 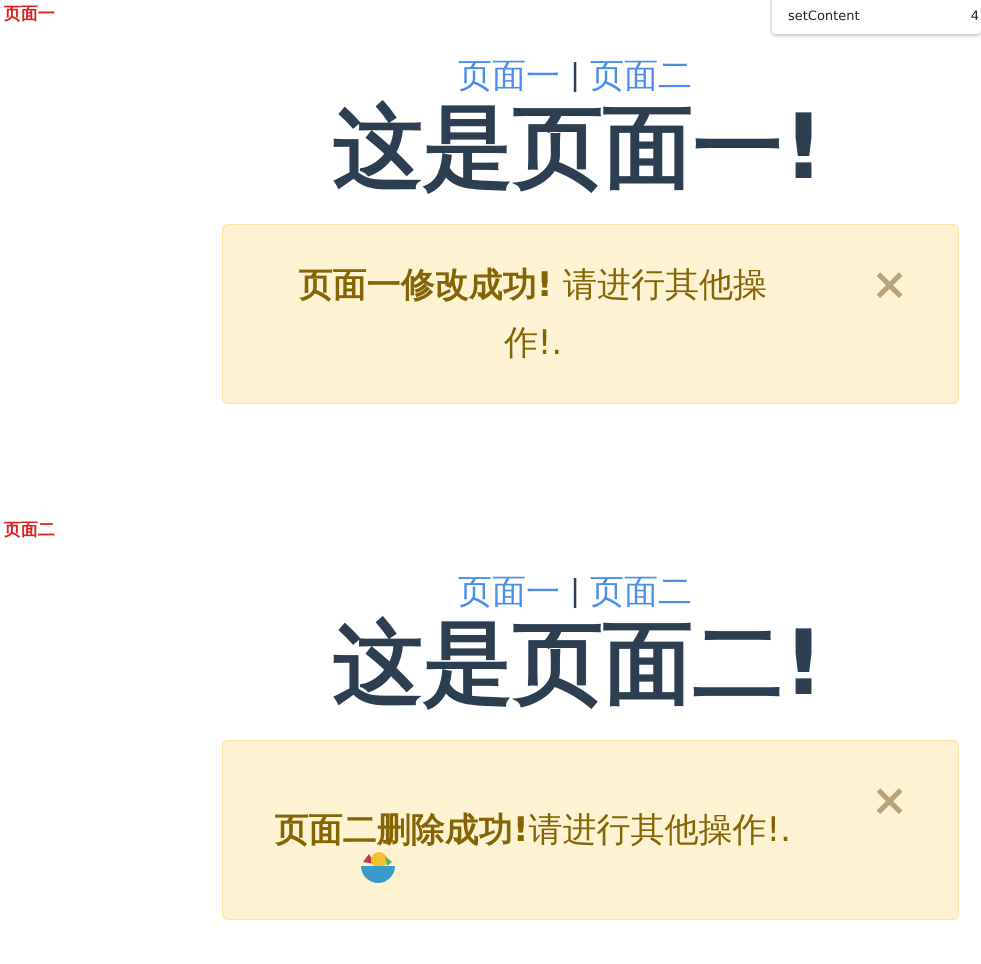 What do you see at coordinates (974, 17) in the screenshot?
I see `popup-value: 4` at bounding box center [974, 17].